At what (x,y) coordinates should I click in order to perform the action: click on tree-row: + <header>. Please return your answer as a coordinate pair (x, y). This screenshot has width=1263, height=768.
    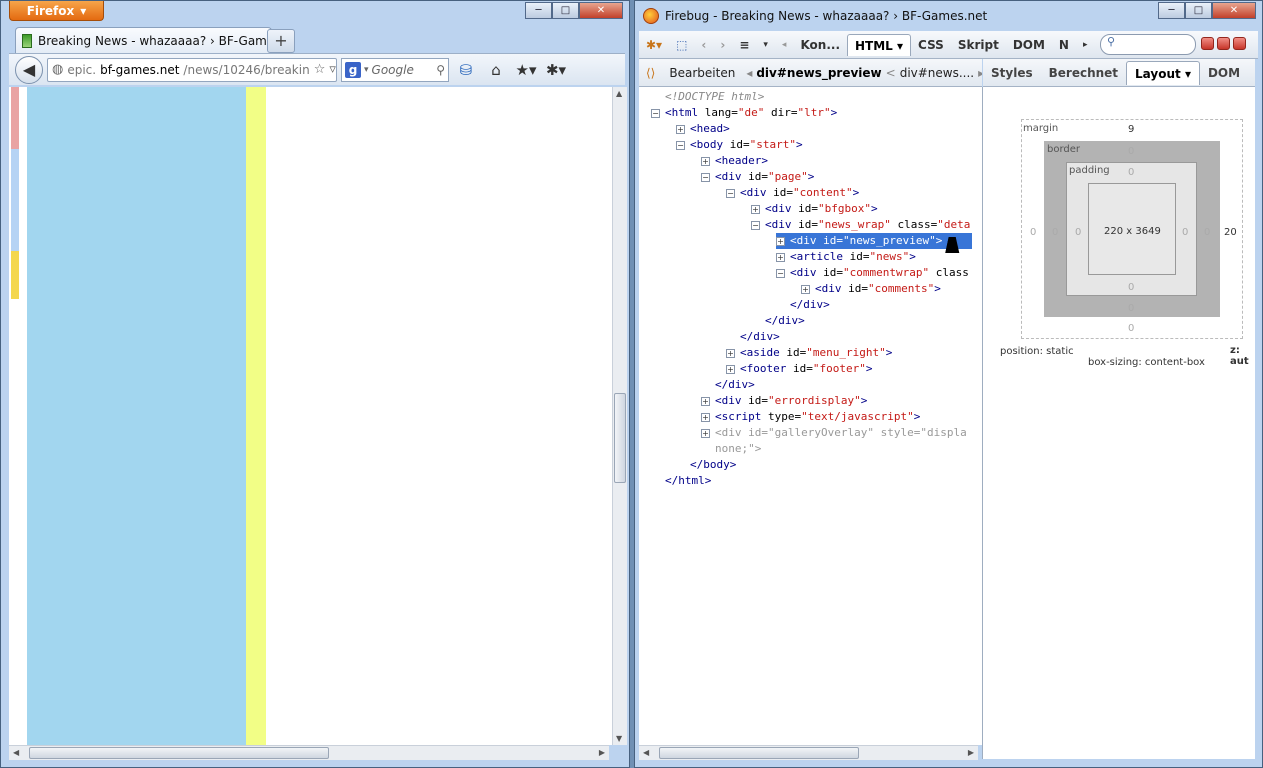
    Looking at the image, I should click on (734, 161).